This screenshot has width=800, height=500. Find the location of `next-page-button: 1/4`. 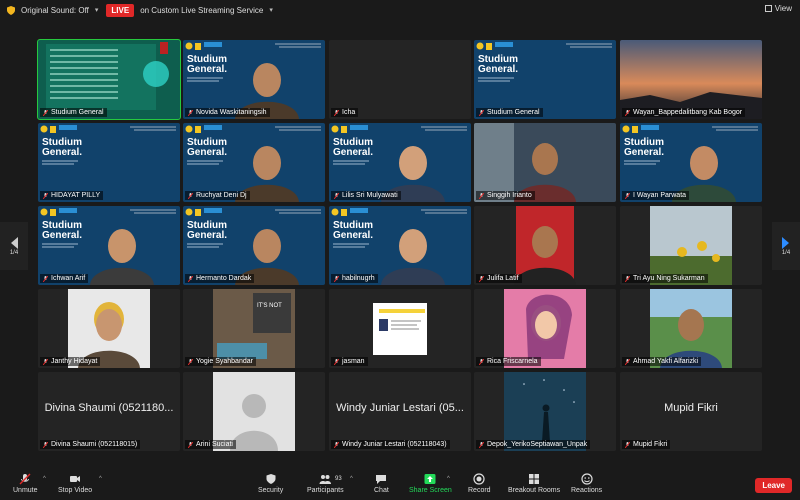

next-page-button: 1/4 is located at coordinates (786, 246).